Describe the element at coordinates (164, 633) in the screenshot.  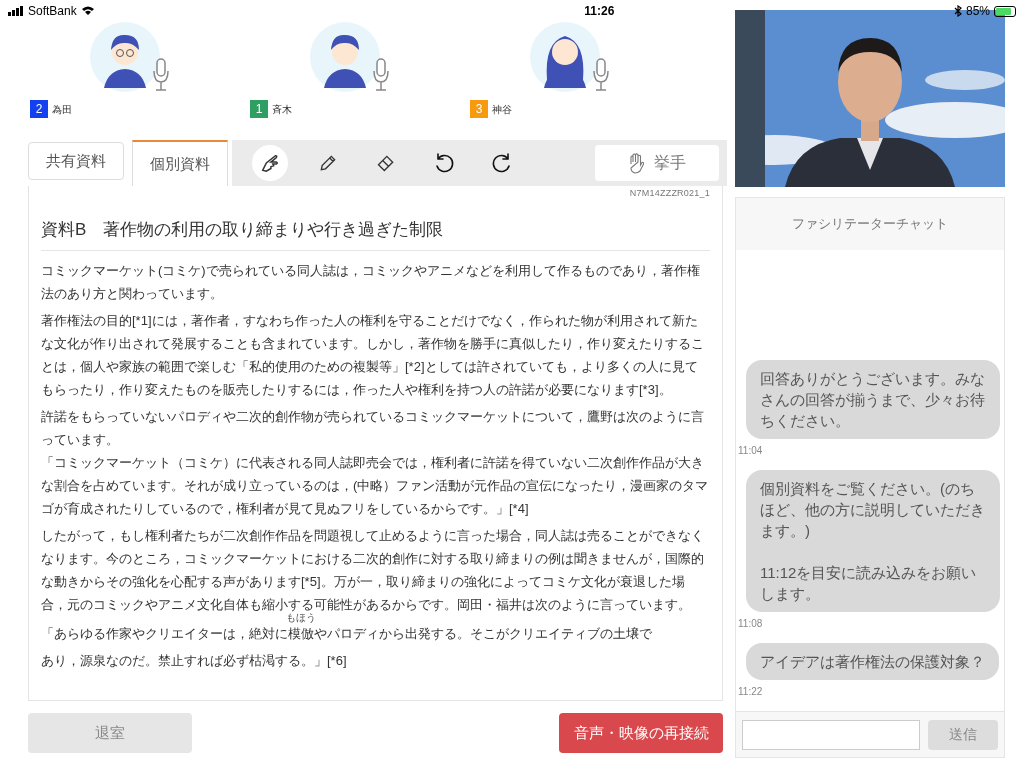
I see `quote-text: 「あらゆる作家やクリエイターは，絶対に` at that location.